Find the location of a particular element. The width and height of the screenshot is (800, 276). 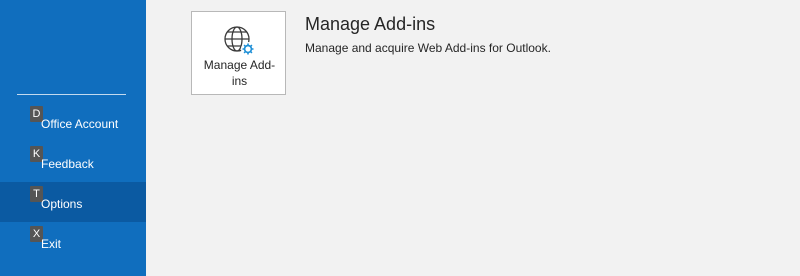

globe-gear-icon is located at coordinates (239, 41).